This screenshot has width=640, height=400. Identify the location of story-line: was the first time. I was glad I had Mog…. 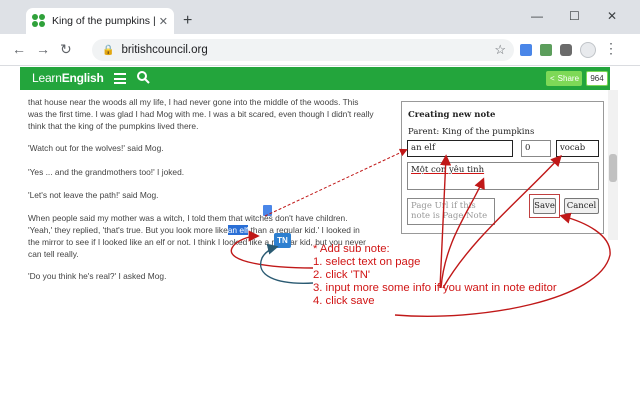
(201, 114).